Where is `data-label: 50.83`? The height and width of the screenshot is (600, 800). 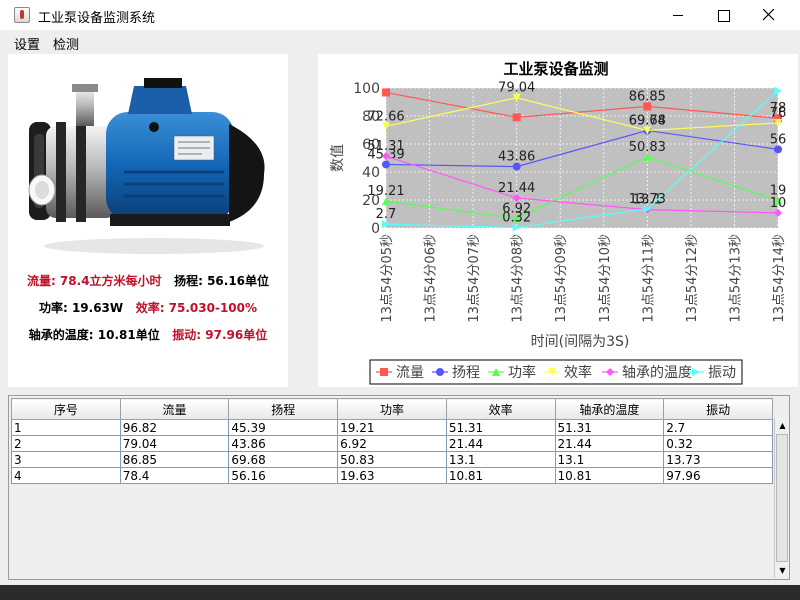 data-label: 50.83 is located at coordinates (647, 147).